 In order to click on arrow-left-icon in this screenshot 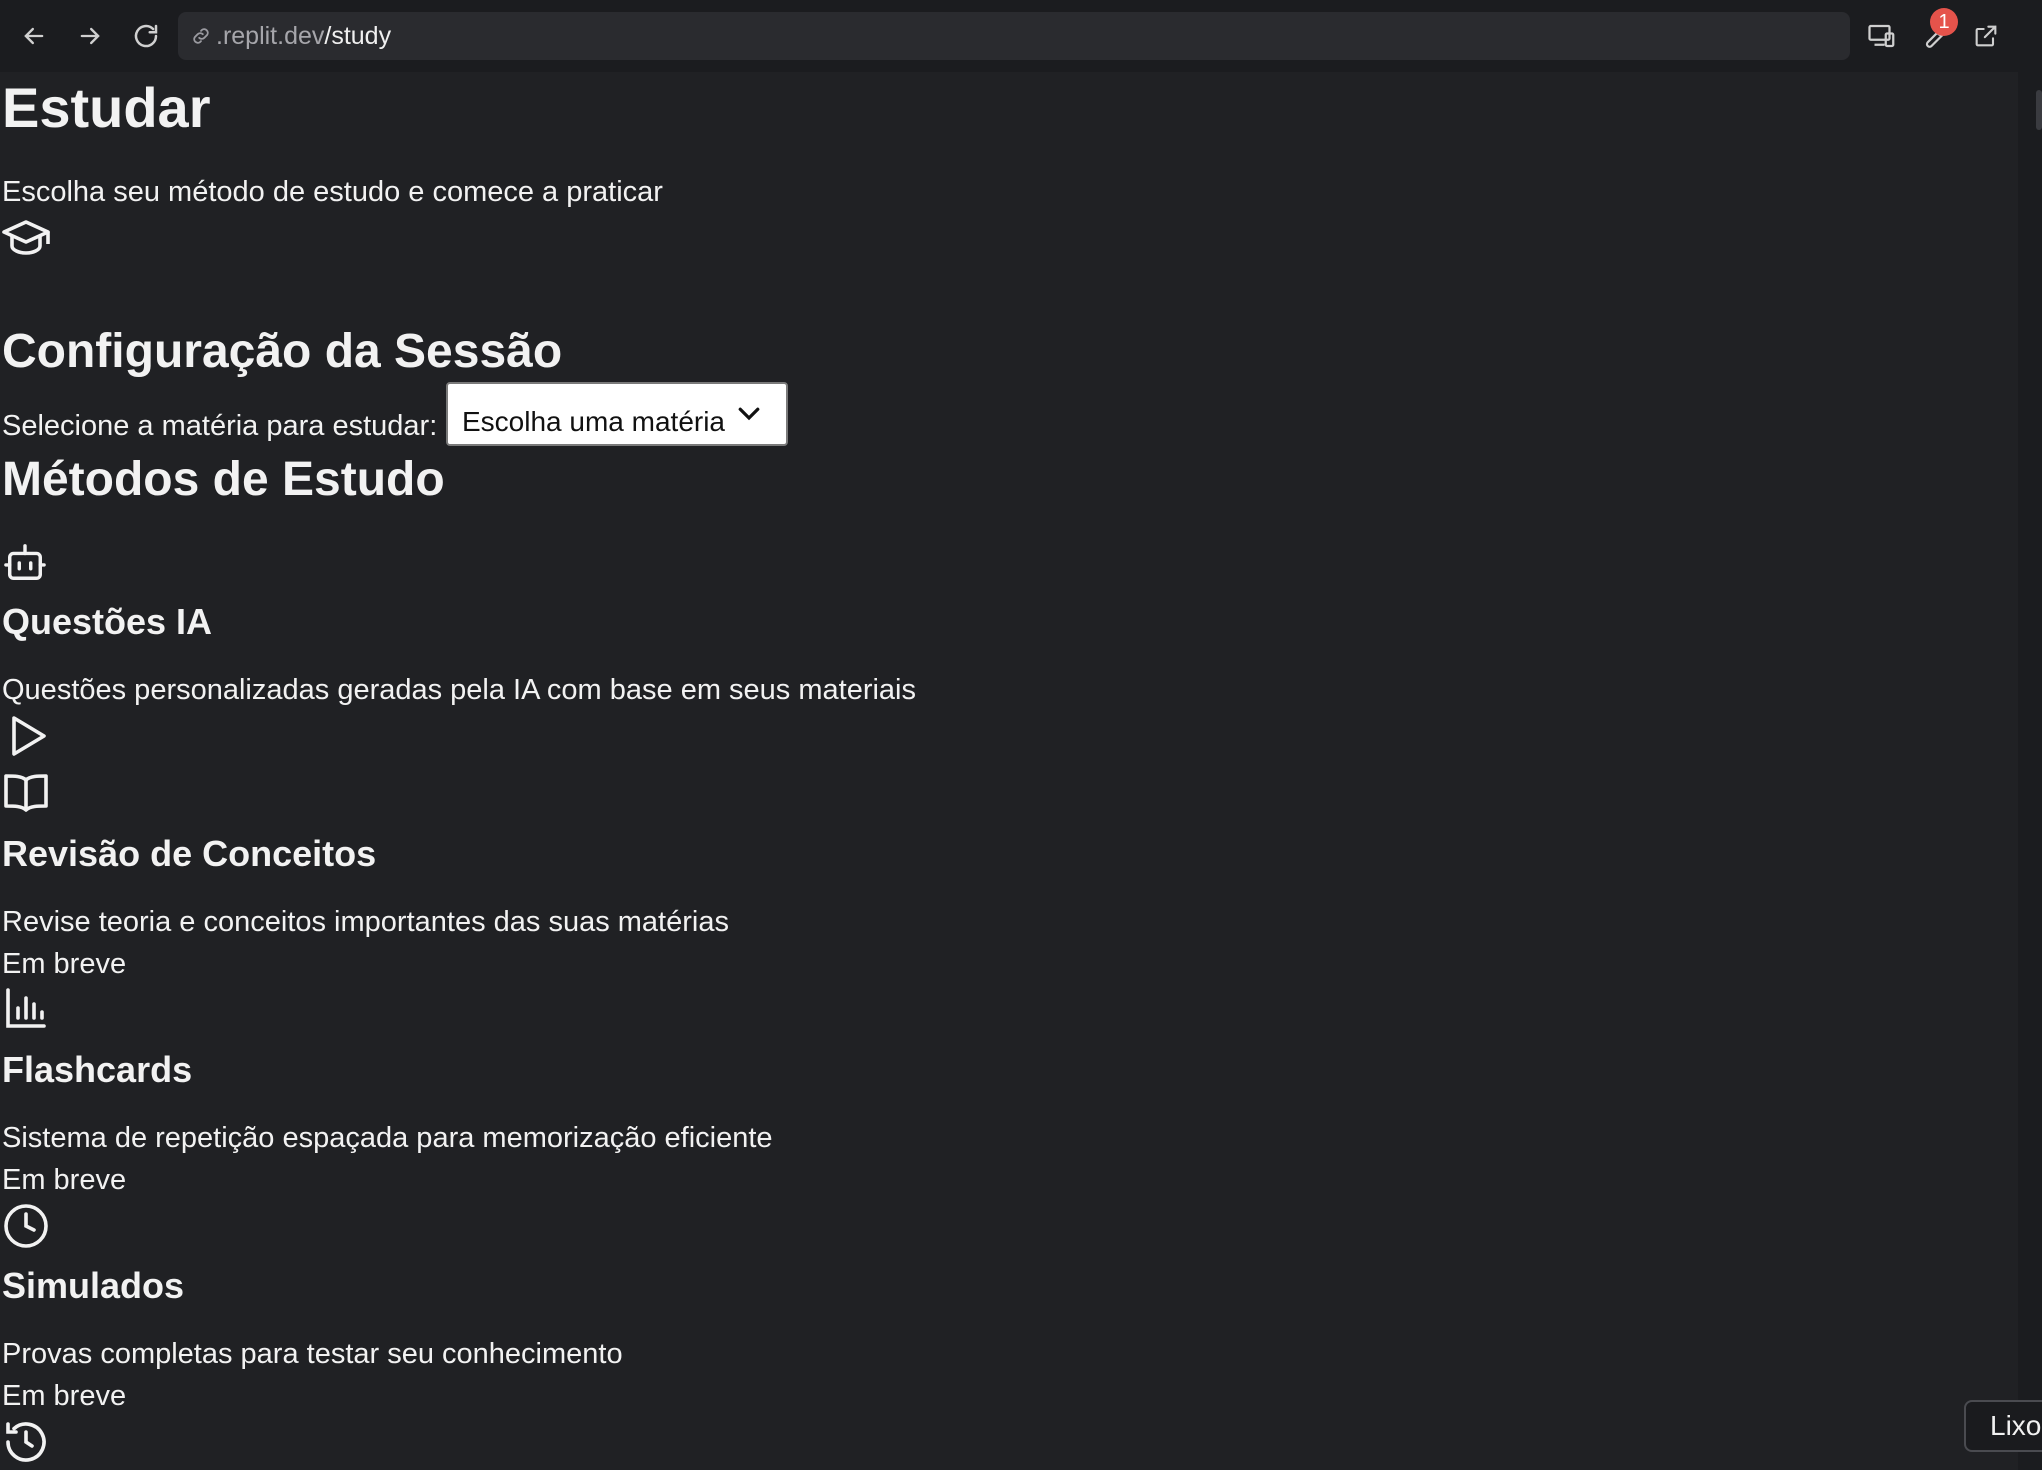, I will do `click(34, 36)`.